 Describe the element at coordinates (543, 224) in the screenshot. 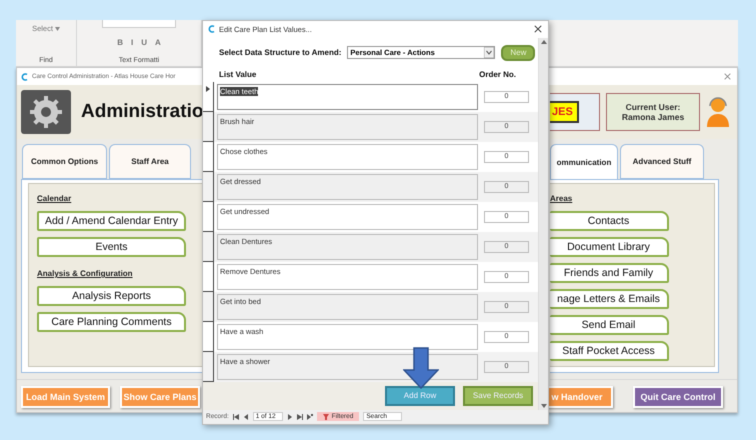

I see `scrollbar` at that location.